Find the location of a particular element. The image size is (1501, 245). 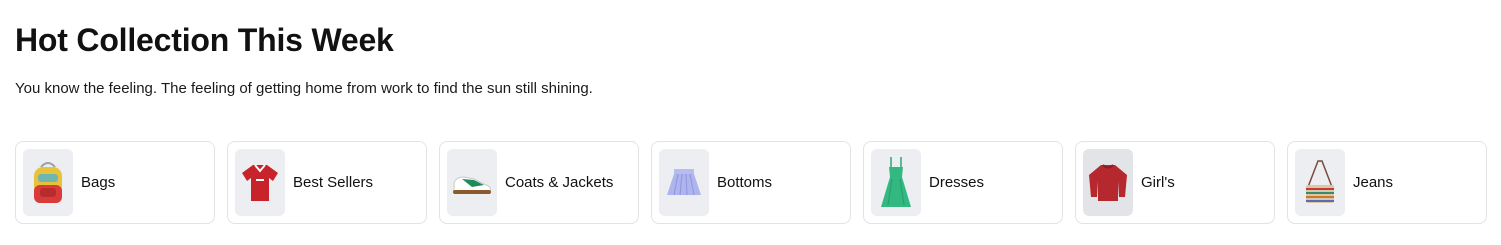

category-label: Jeans is located at coordinates (1373, 182).